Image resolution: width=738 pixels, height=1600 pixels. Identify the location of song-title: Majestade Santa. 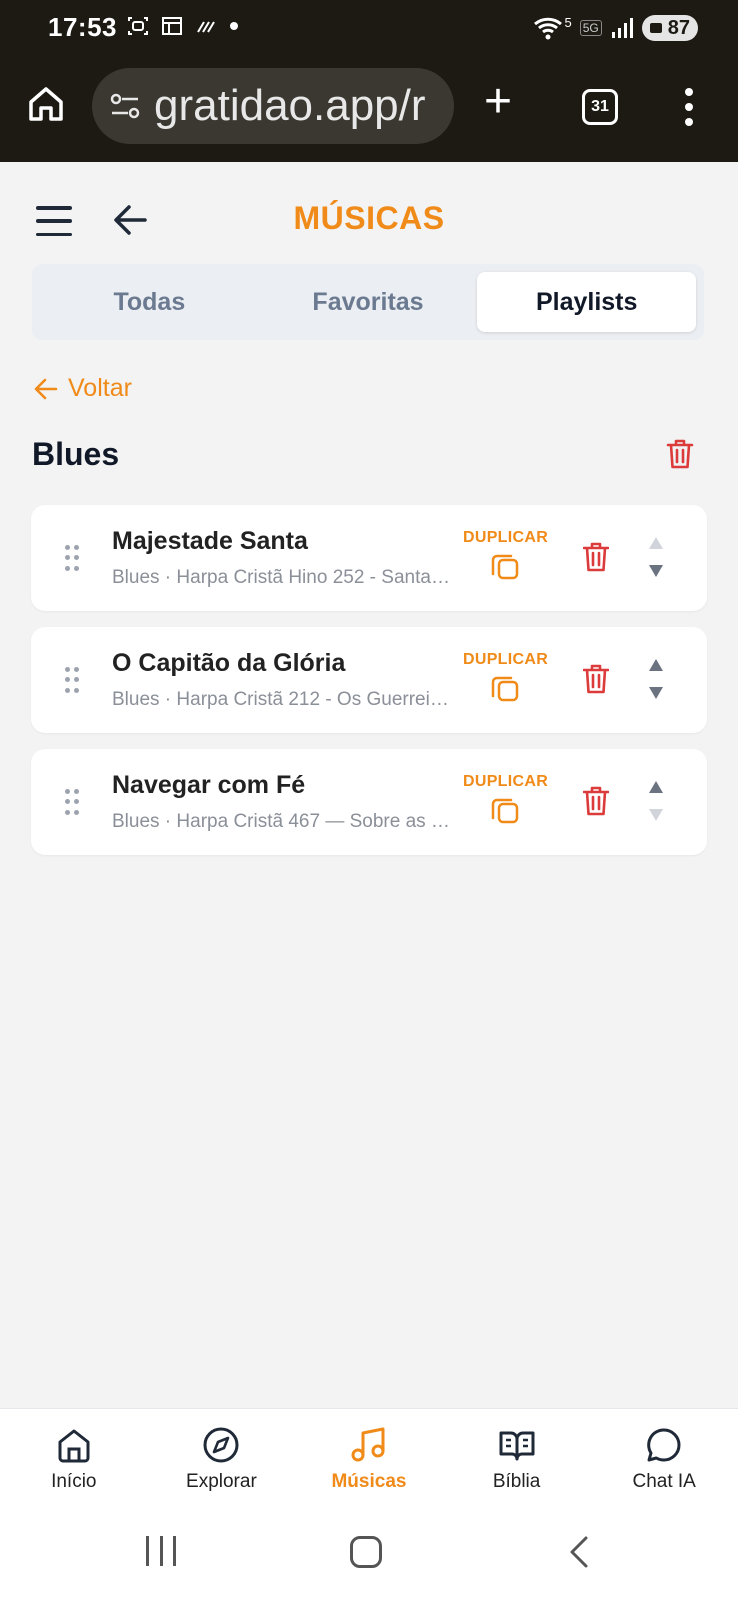
(210, 541).